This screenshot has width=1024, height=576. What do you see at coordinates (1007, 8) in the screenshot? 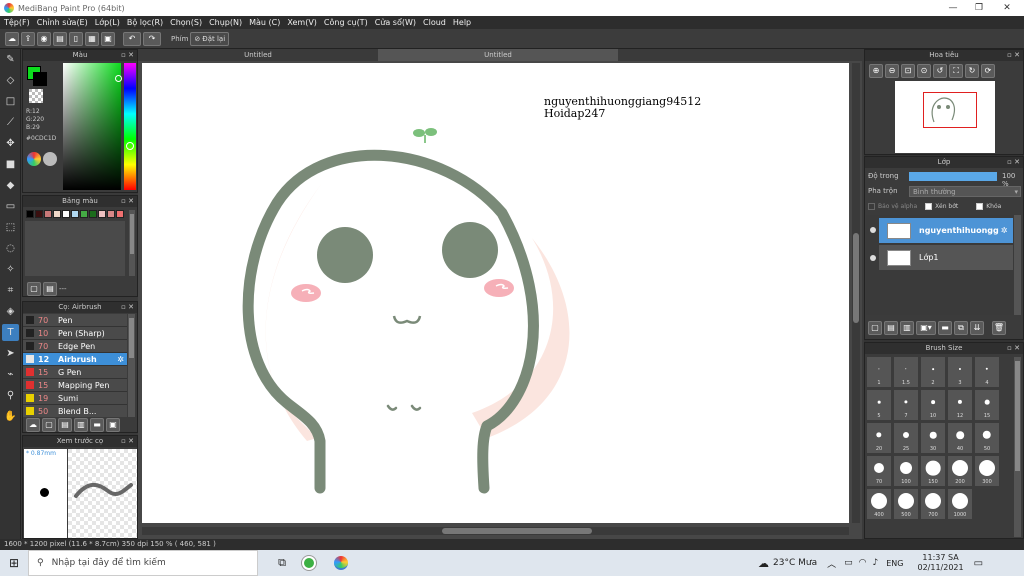
I see `close-button: ✕` at bounding box center [1007, 8].